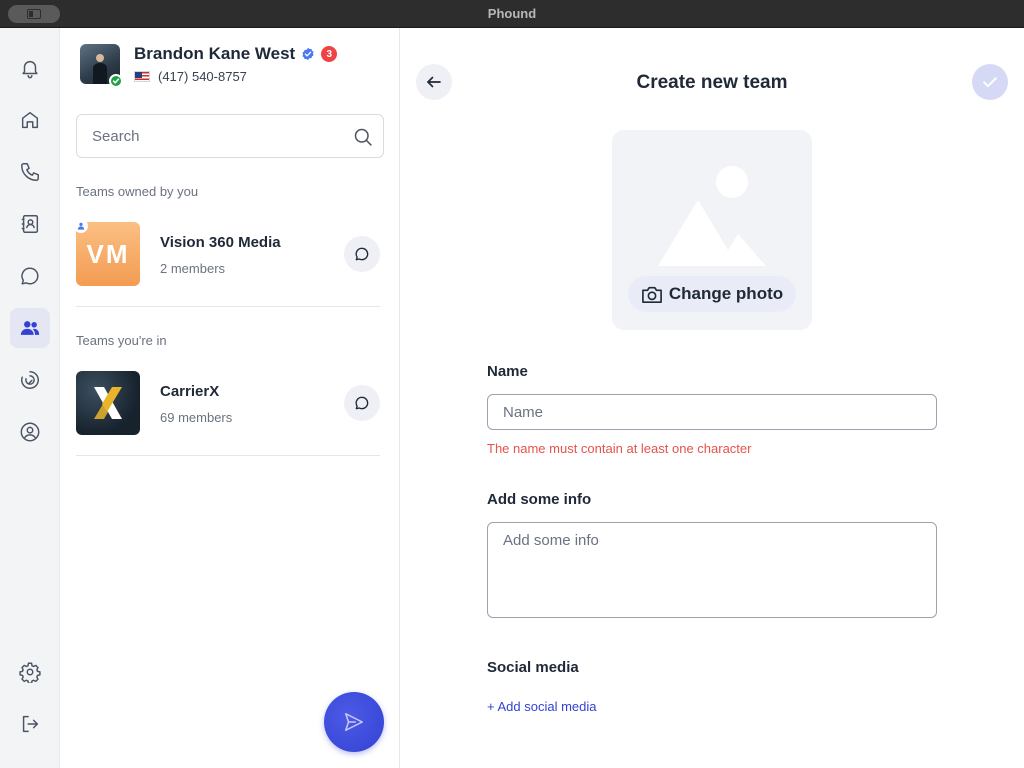 Image resolution: width=1024 pixels, height=768 pixels. Describe the element at coordinates (220, 242) in the screenshot. I see `team-name: Vision 360 Media` at that location.